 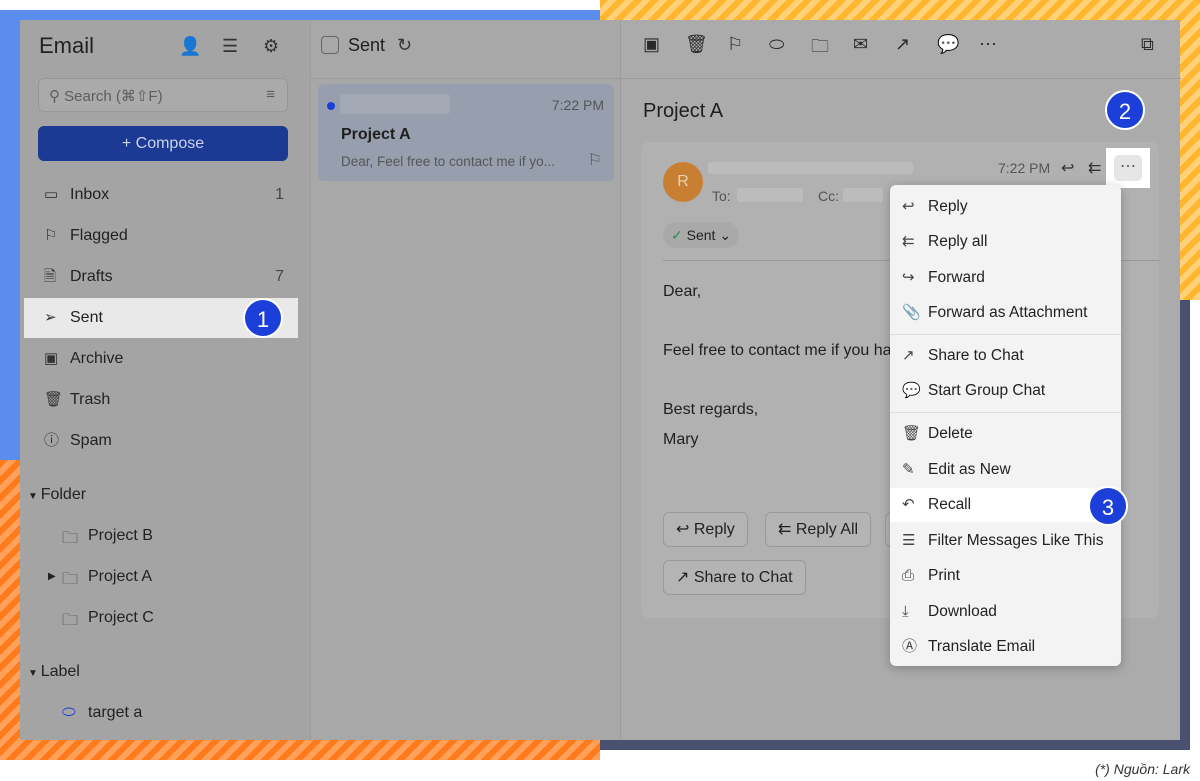 What do you see at coordinates (161, 400) in the screenshot?
I see `sidebar-item-trash: 🗑 Trash` at bounding box center [161, 400].